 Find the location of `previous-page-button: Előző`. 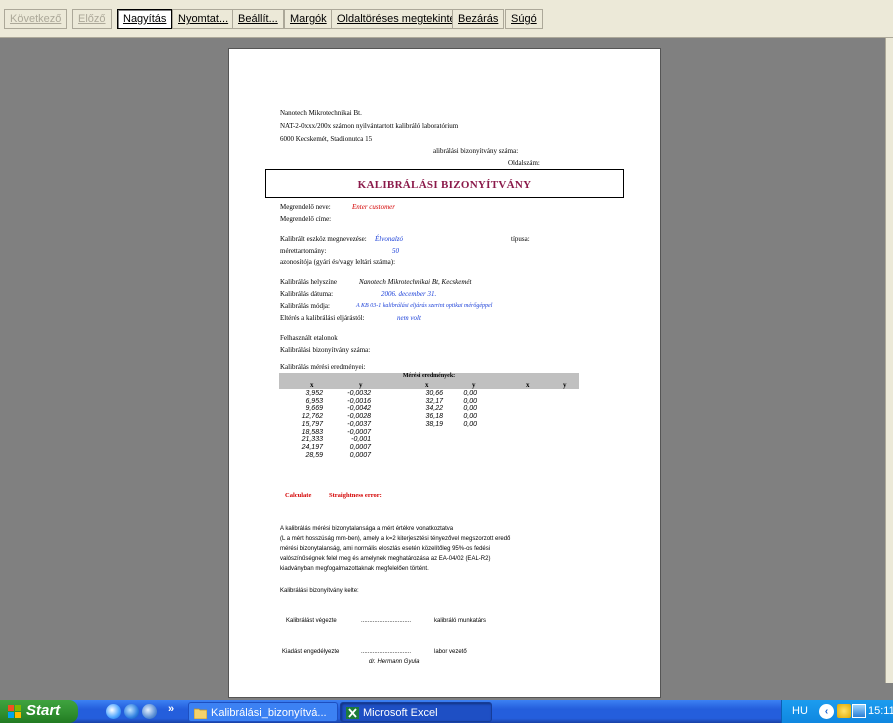

previous-page-button: Előző is located at coordinates (92, 19).